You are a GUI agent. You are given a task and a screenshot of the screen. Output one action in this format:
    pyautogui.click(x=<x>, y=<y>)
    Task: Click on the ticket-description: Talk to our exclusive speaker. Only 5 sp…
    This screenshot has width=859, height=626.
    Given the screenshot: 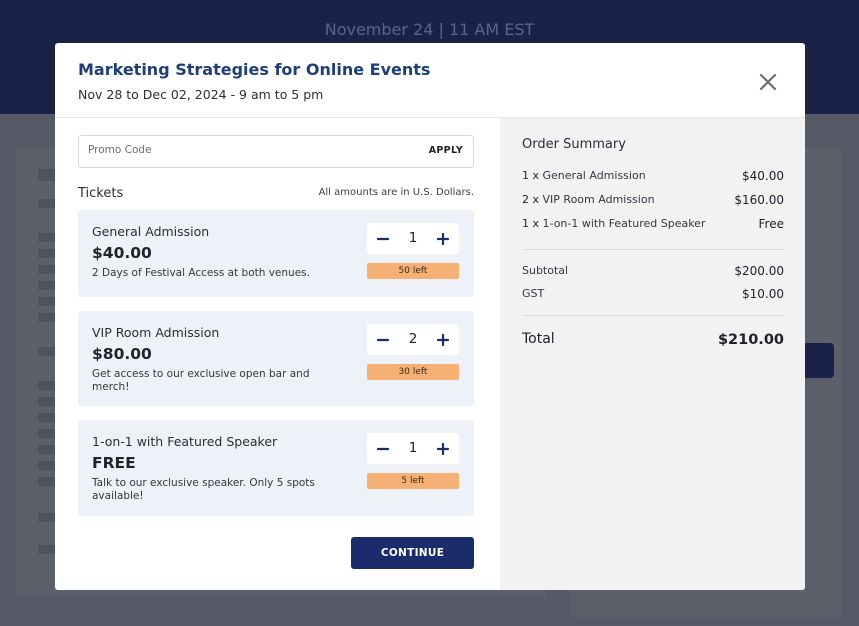 What is the action you would take?
    pyautogui.click(x=203, y=489)
    